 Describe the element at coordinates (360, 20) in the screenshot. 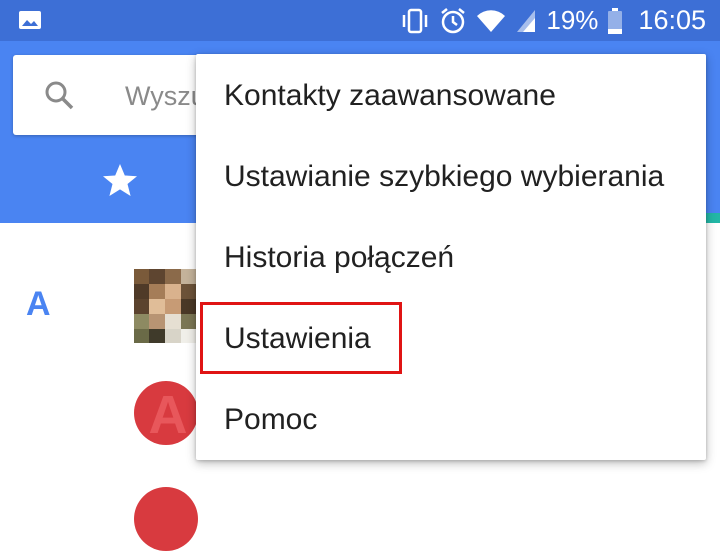

I see `status-bar: 19% 16:05` at that location.